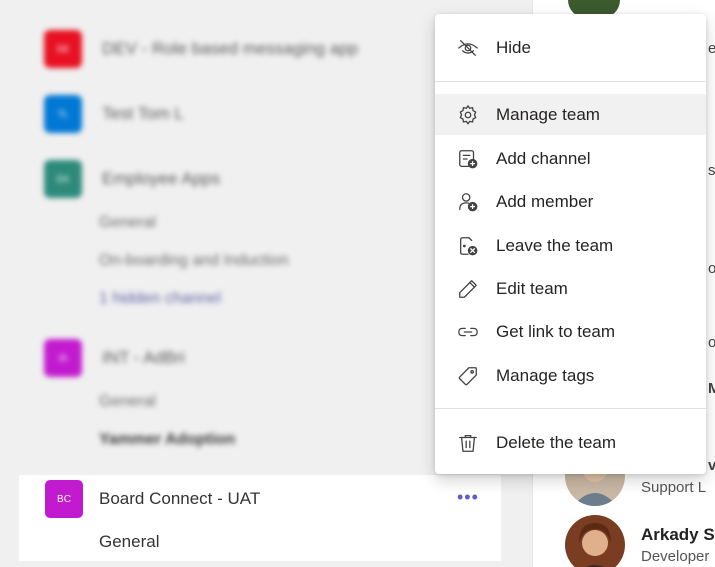 This screenshot has height=567, width=715. I want to click on menu-item-delete-team: Delete the team, so click(570, 442).